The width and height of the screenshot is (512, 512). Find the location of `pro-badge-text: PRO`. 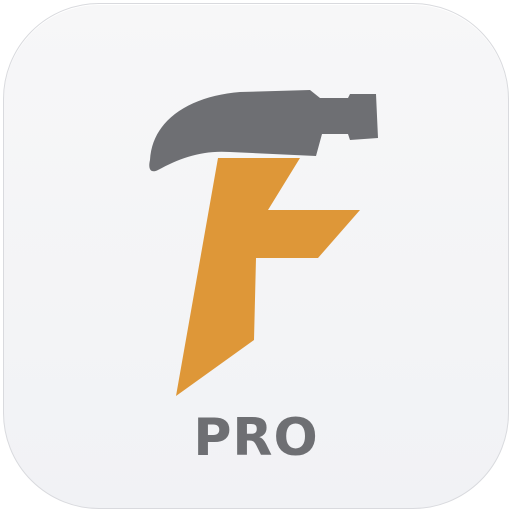

pro-badge-text: PRO is located at coordinates (256, 438).